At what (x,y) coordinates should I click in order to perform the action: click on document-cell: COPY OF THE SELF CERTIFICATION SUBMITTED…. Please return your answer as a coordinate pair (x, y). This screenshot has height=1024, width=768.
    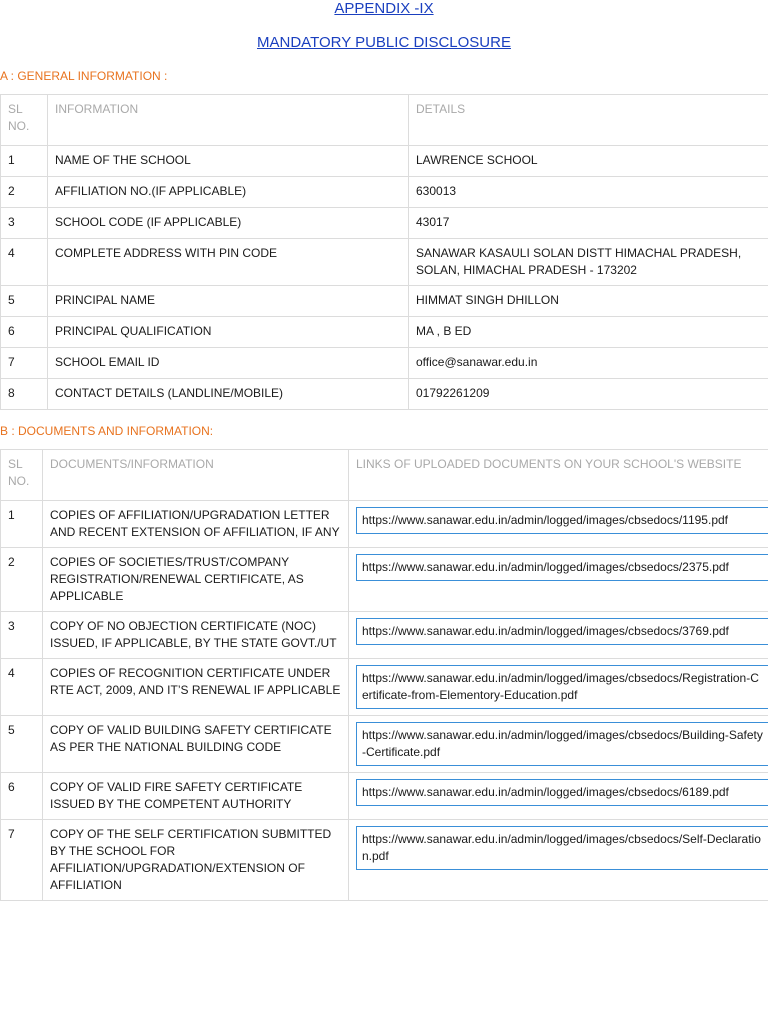
    Looking at the image, I should click on (195, 860).